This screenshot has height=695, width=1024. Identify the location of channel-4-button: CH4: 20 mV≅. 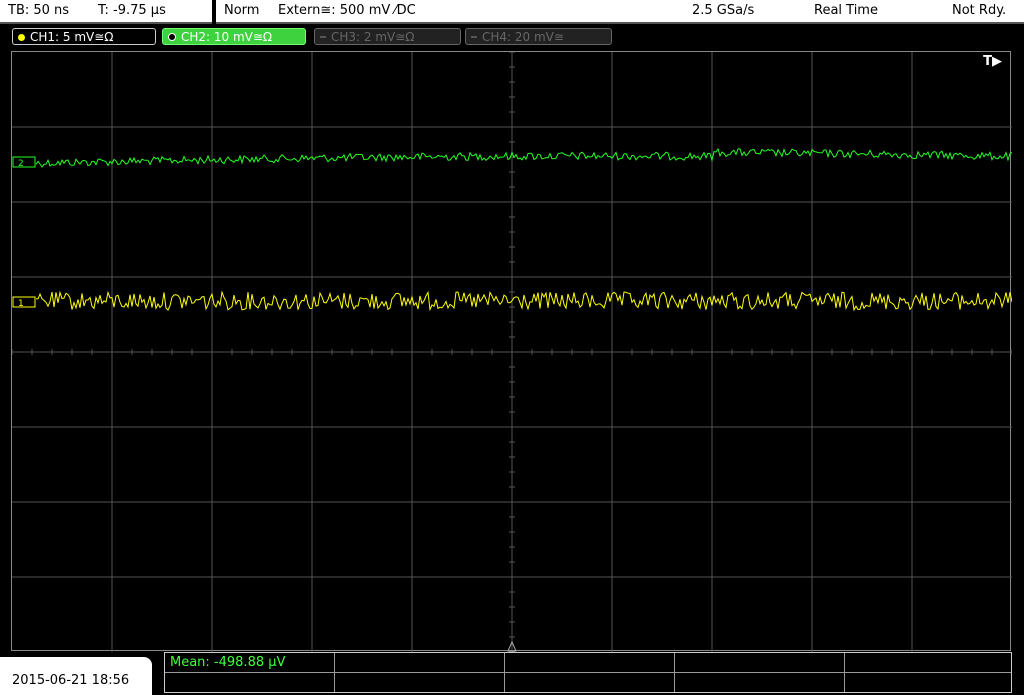
(538, 36).